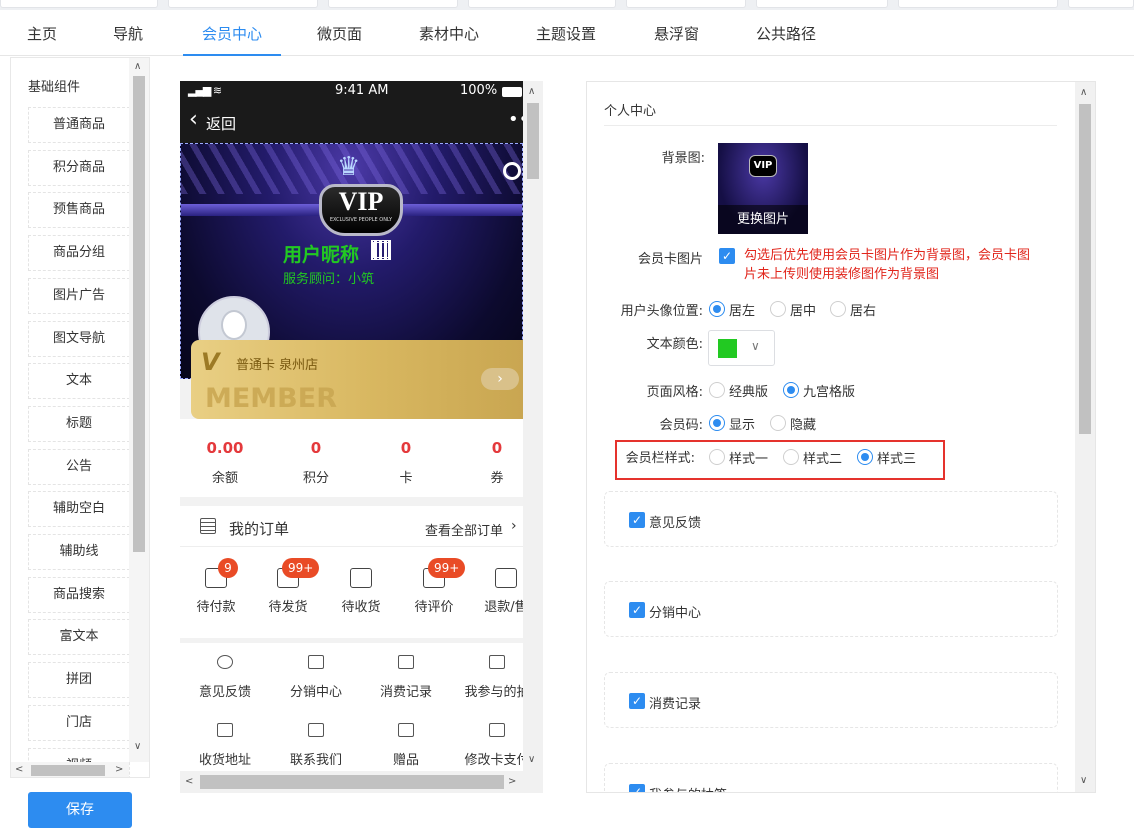  I want to click on grid-item: 修改卡支付, so click(487, 743).